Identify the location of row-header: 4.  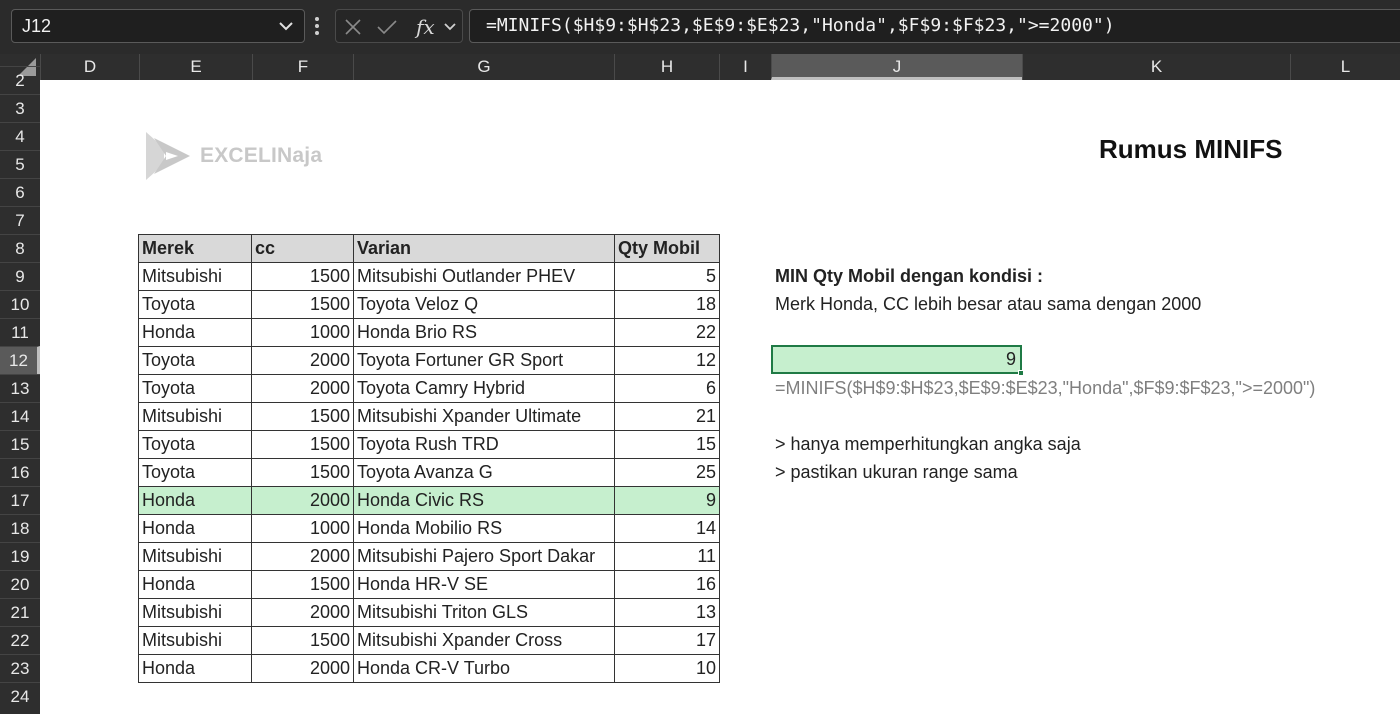
(20, 136).